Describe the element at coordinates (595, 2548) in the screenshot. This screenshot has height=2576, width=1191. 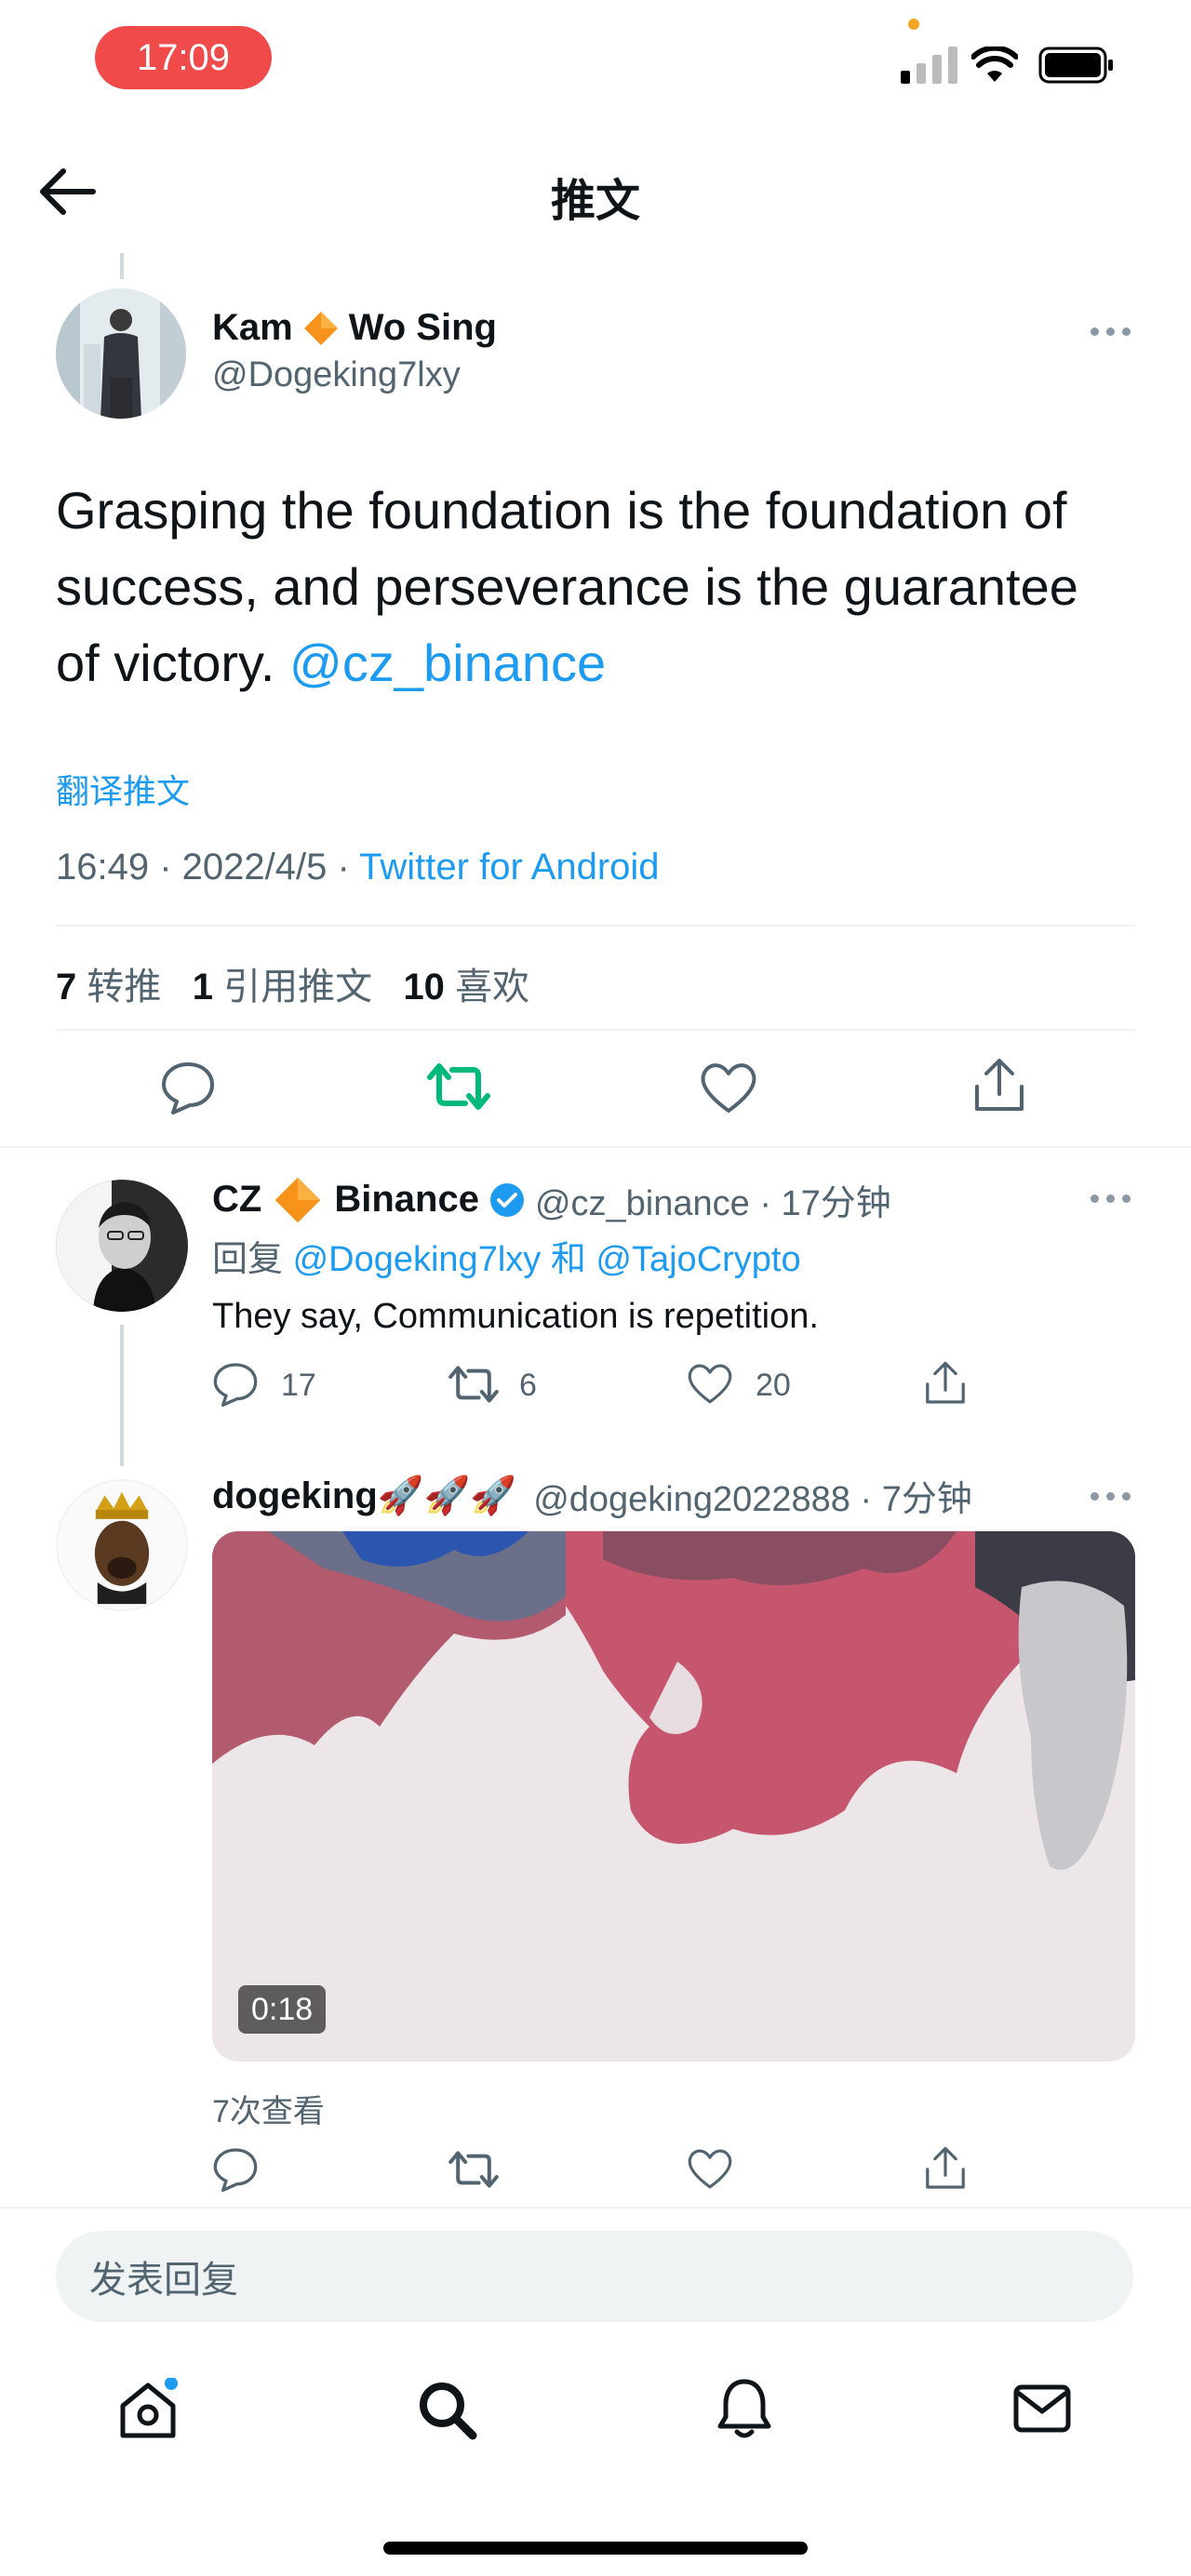
I see `home-indicator` at that location.